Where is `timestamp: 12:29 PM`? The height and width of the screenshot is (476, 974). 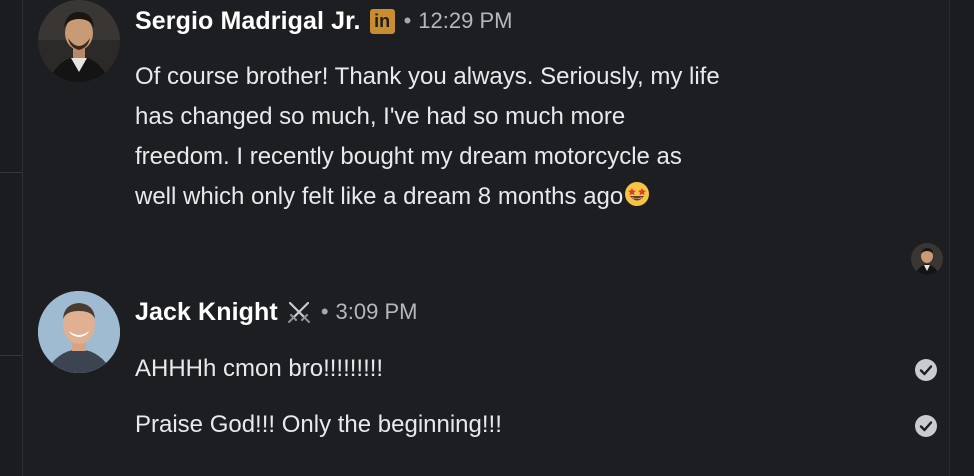 timestamp: 12:29 PM is located at coordinates (465, 20).